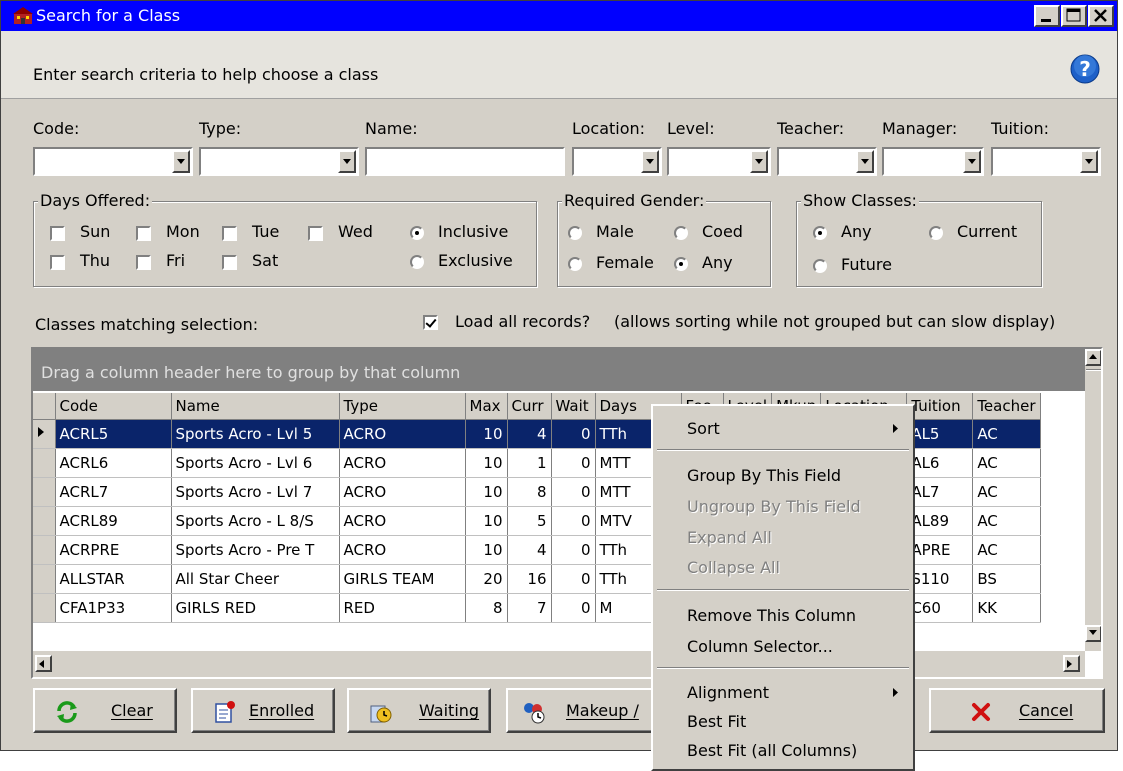 The height and width of the screenshot is (771, 1123). What do you see at coordinates (575, 233) in the screenshot?
I see `male-radio` at bounding box center [575, 233].